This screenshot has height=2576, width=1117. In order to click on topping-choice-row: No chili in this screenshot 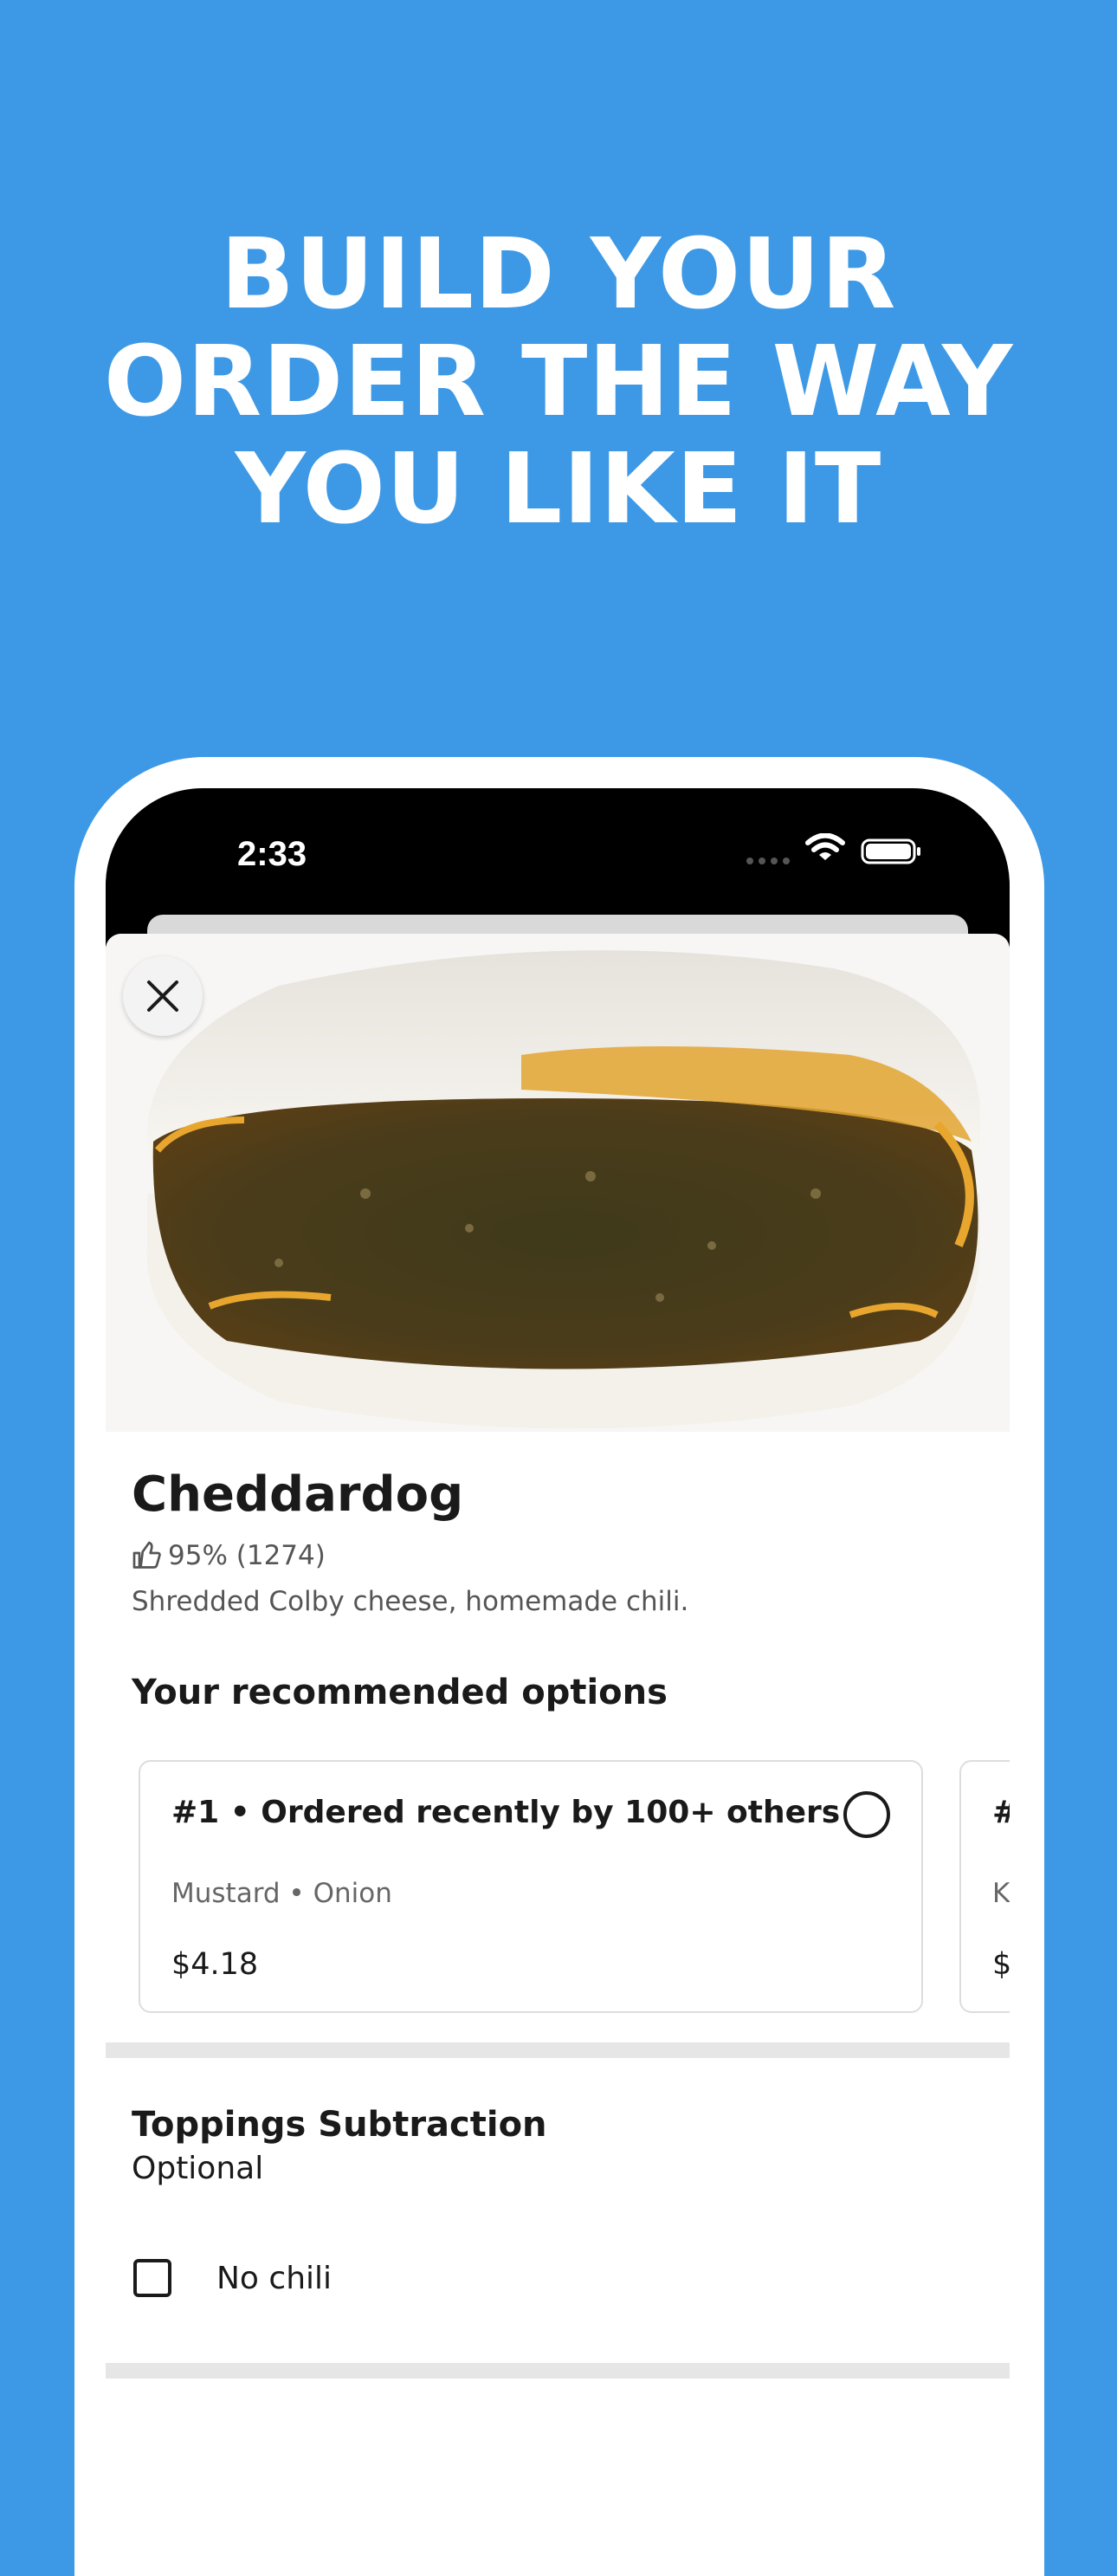, I will do `click(232, 2278)`.